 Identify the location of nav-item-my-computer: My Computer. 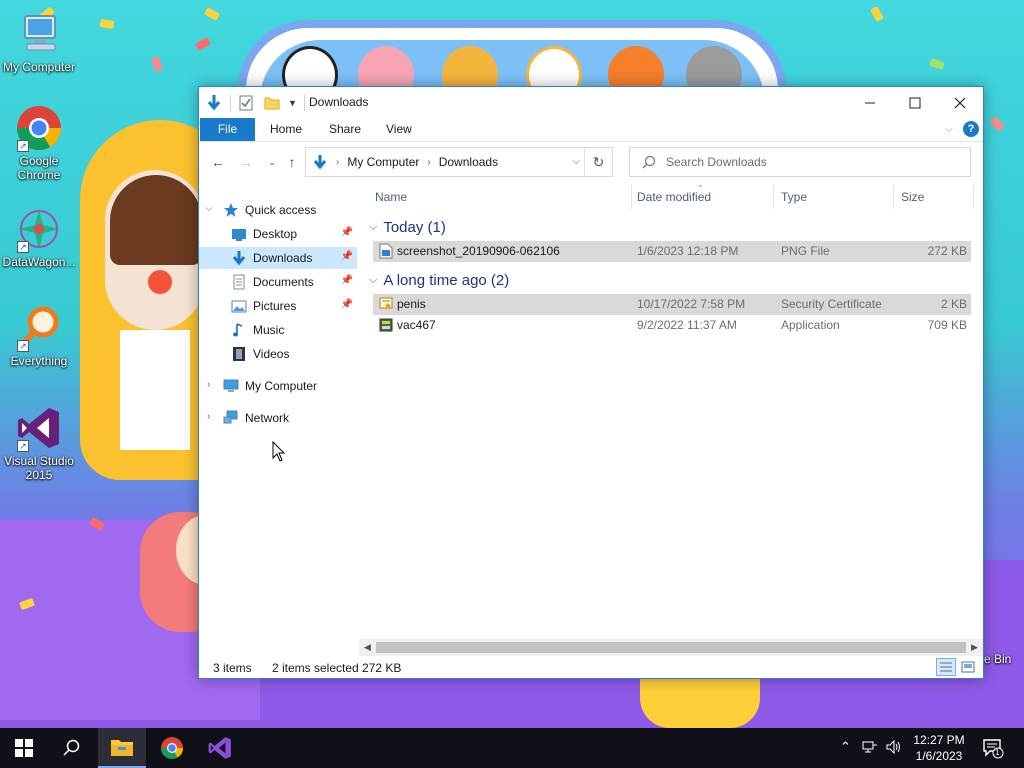
(288, 386).